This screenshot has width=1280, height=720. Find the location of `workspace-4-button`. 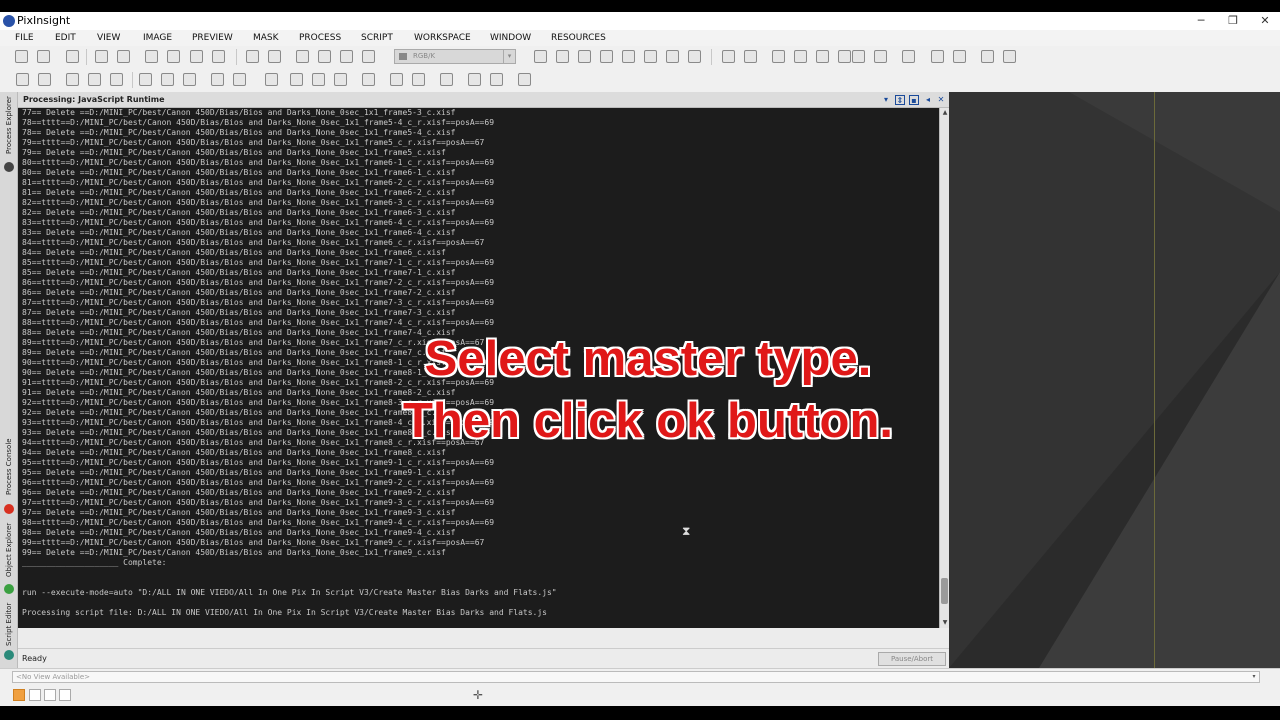

workspace-4-button is located at coordinates (65, 695).